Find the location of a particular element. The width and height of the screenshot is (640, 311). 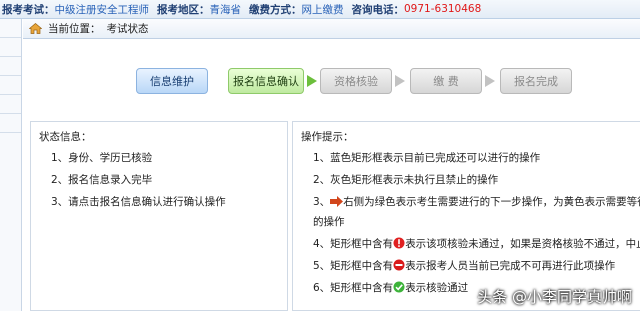

check-pass-icon is located at coordinates (399, 287).